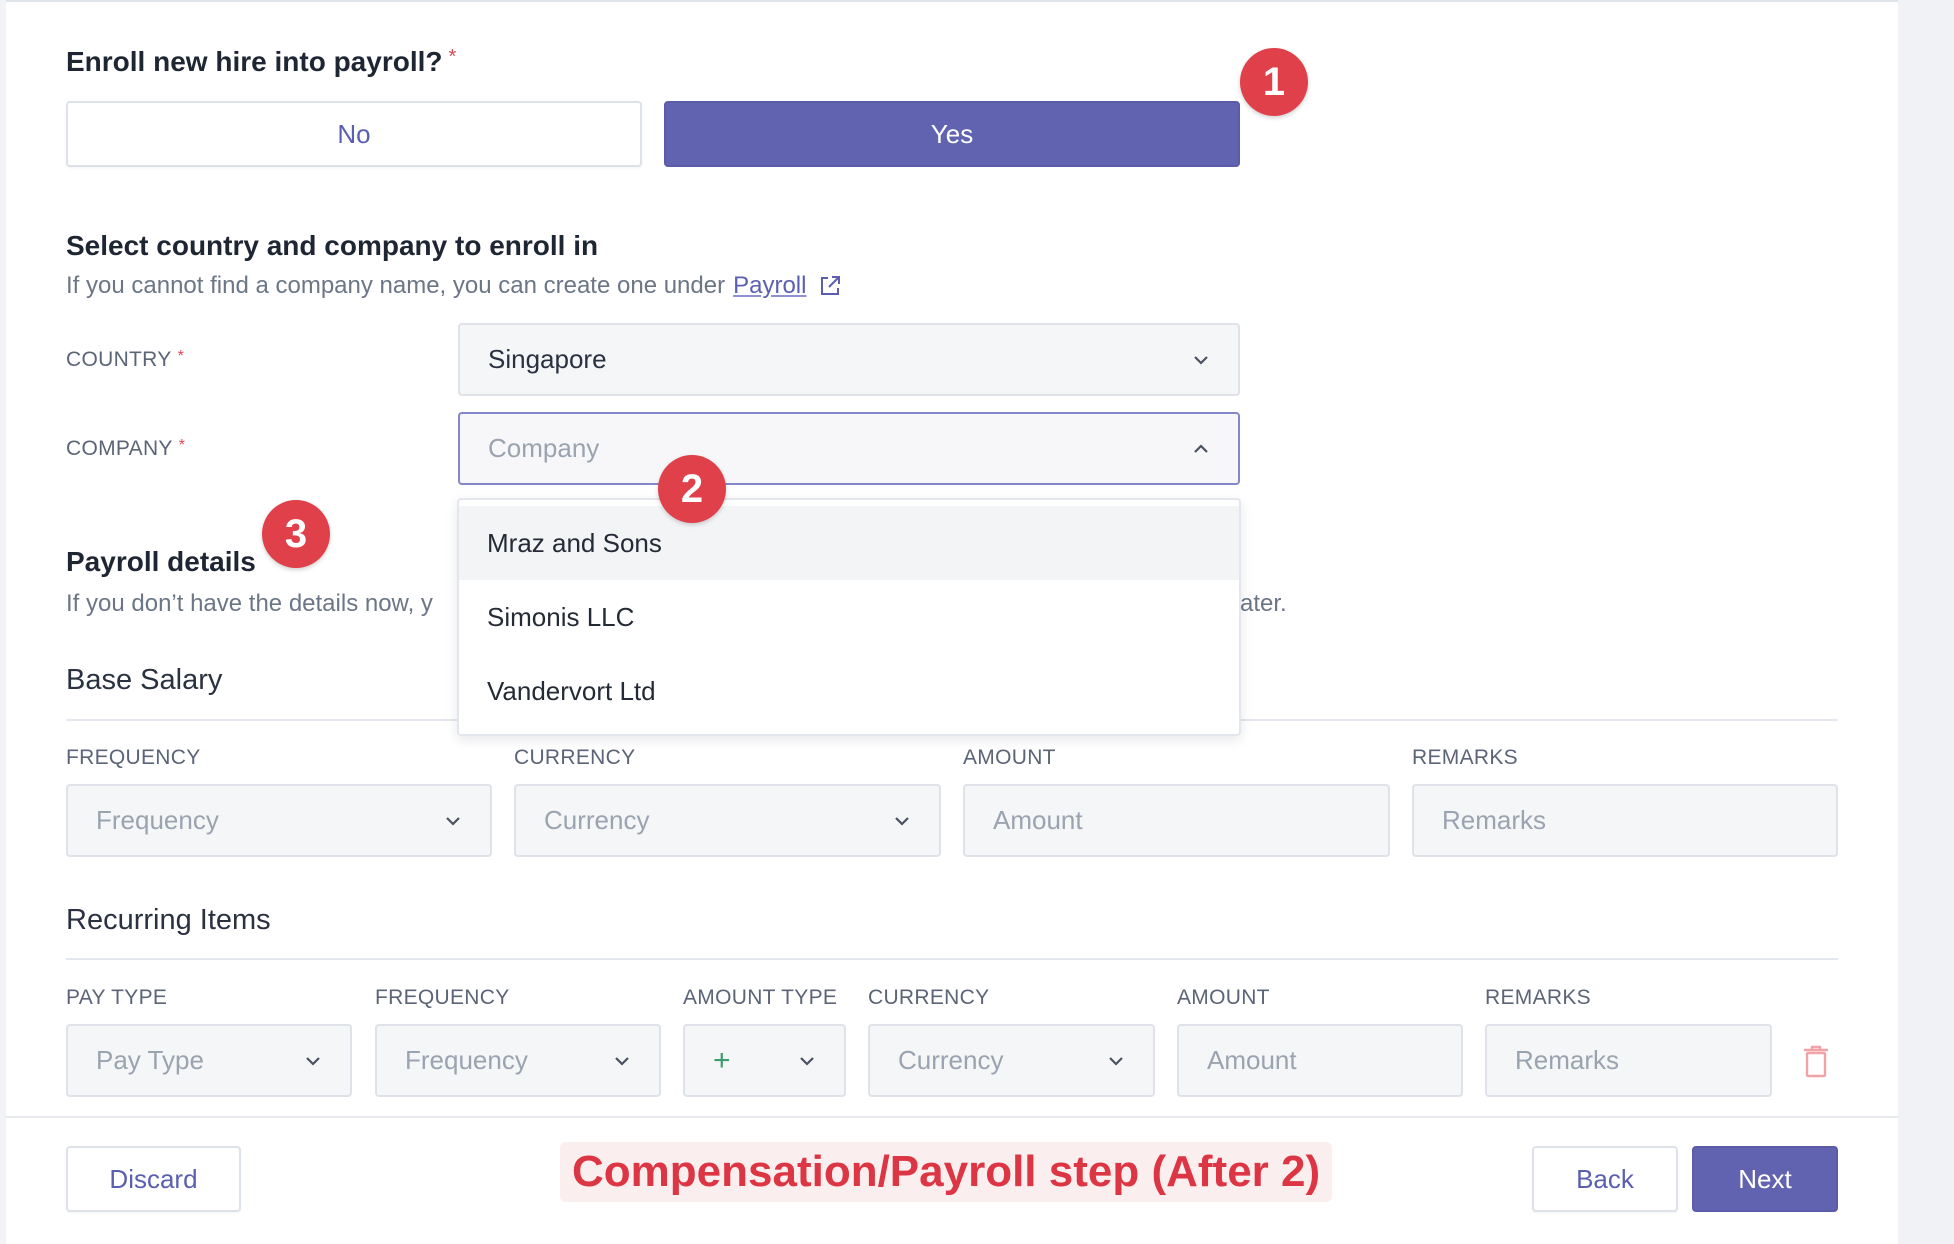 This screenshot has height=1244, width=1954. What do you see at coordinates (1223, 997) in the screenshot?
I see `recurring-header-amount: AMOUNT` at bounding box center [1223, 997].